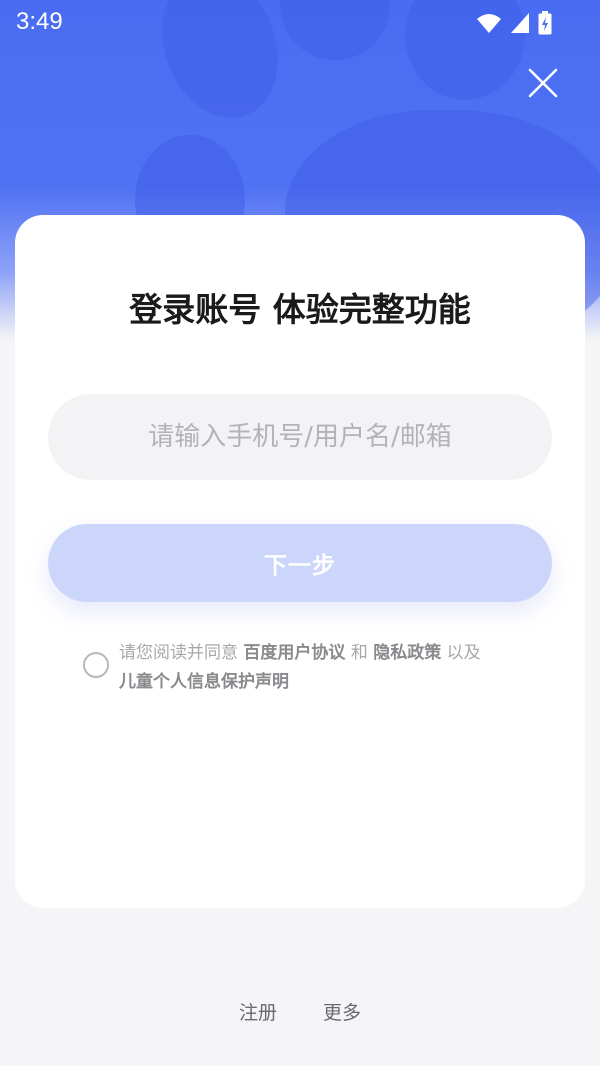  What do you see at coordinates (329, 668) in the screenshot?
I see `agreement-text: 请您阅读并同意 百度用户协议 和 隐私政策 以及 儿童个人信息保护声明` at bounding box center [329, 668].